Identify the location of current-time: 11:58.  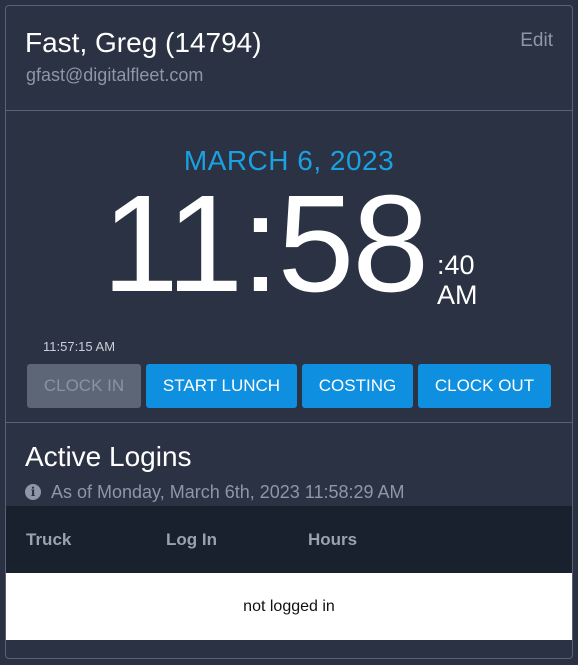
(265, 244).